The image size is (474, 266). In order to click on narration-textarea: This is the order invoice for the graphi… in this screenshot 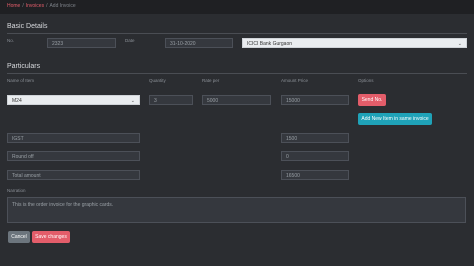, I will do `click(236, 210)`.